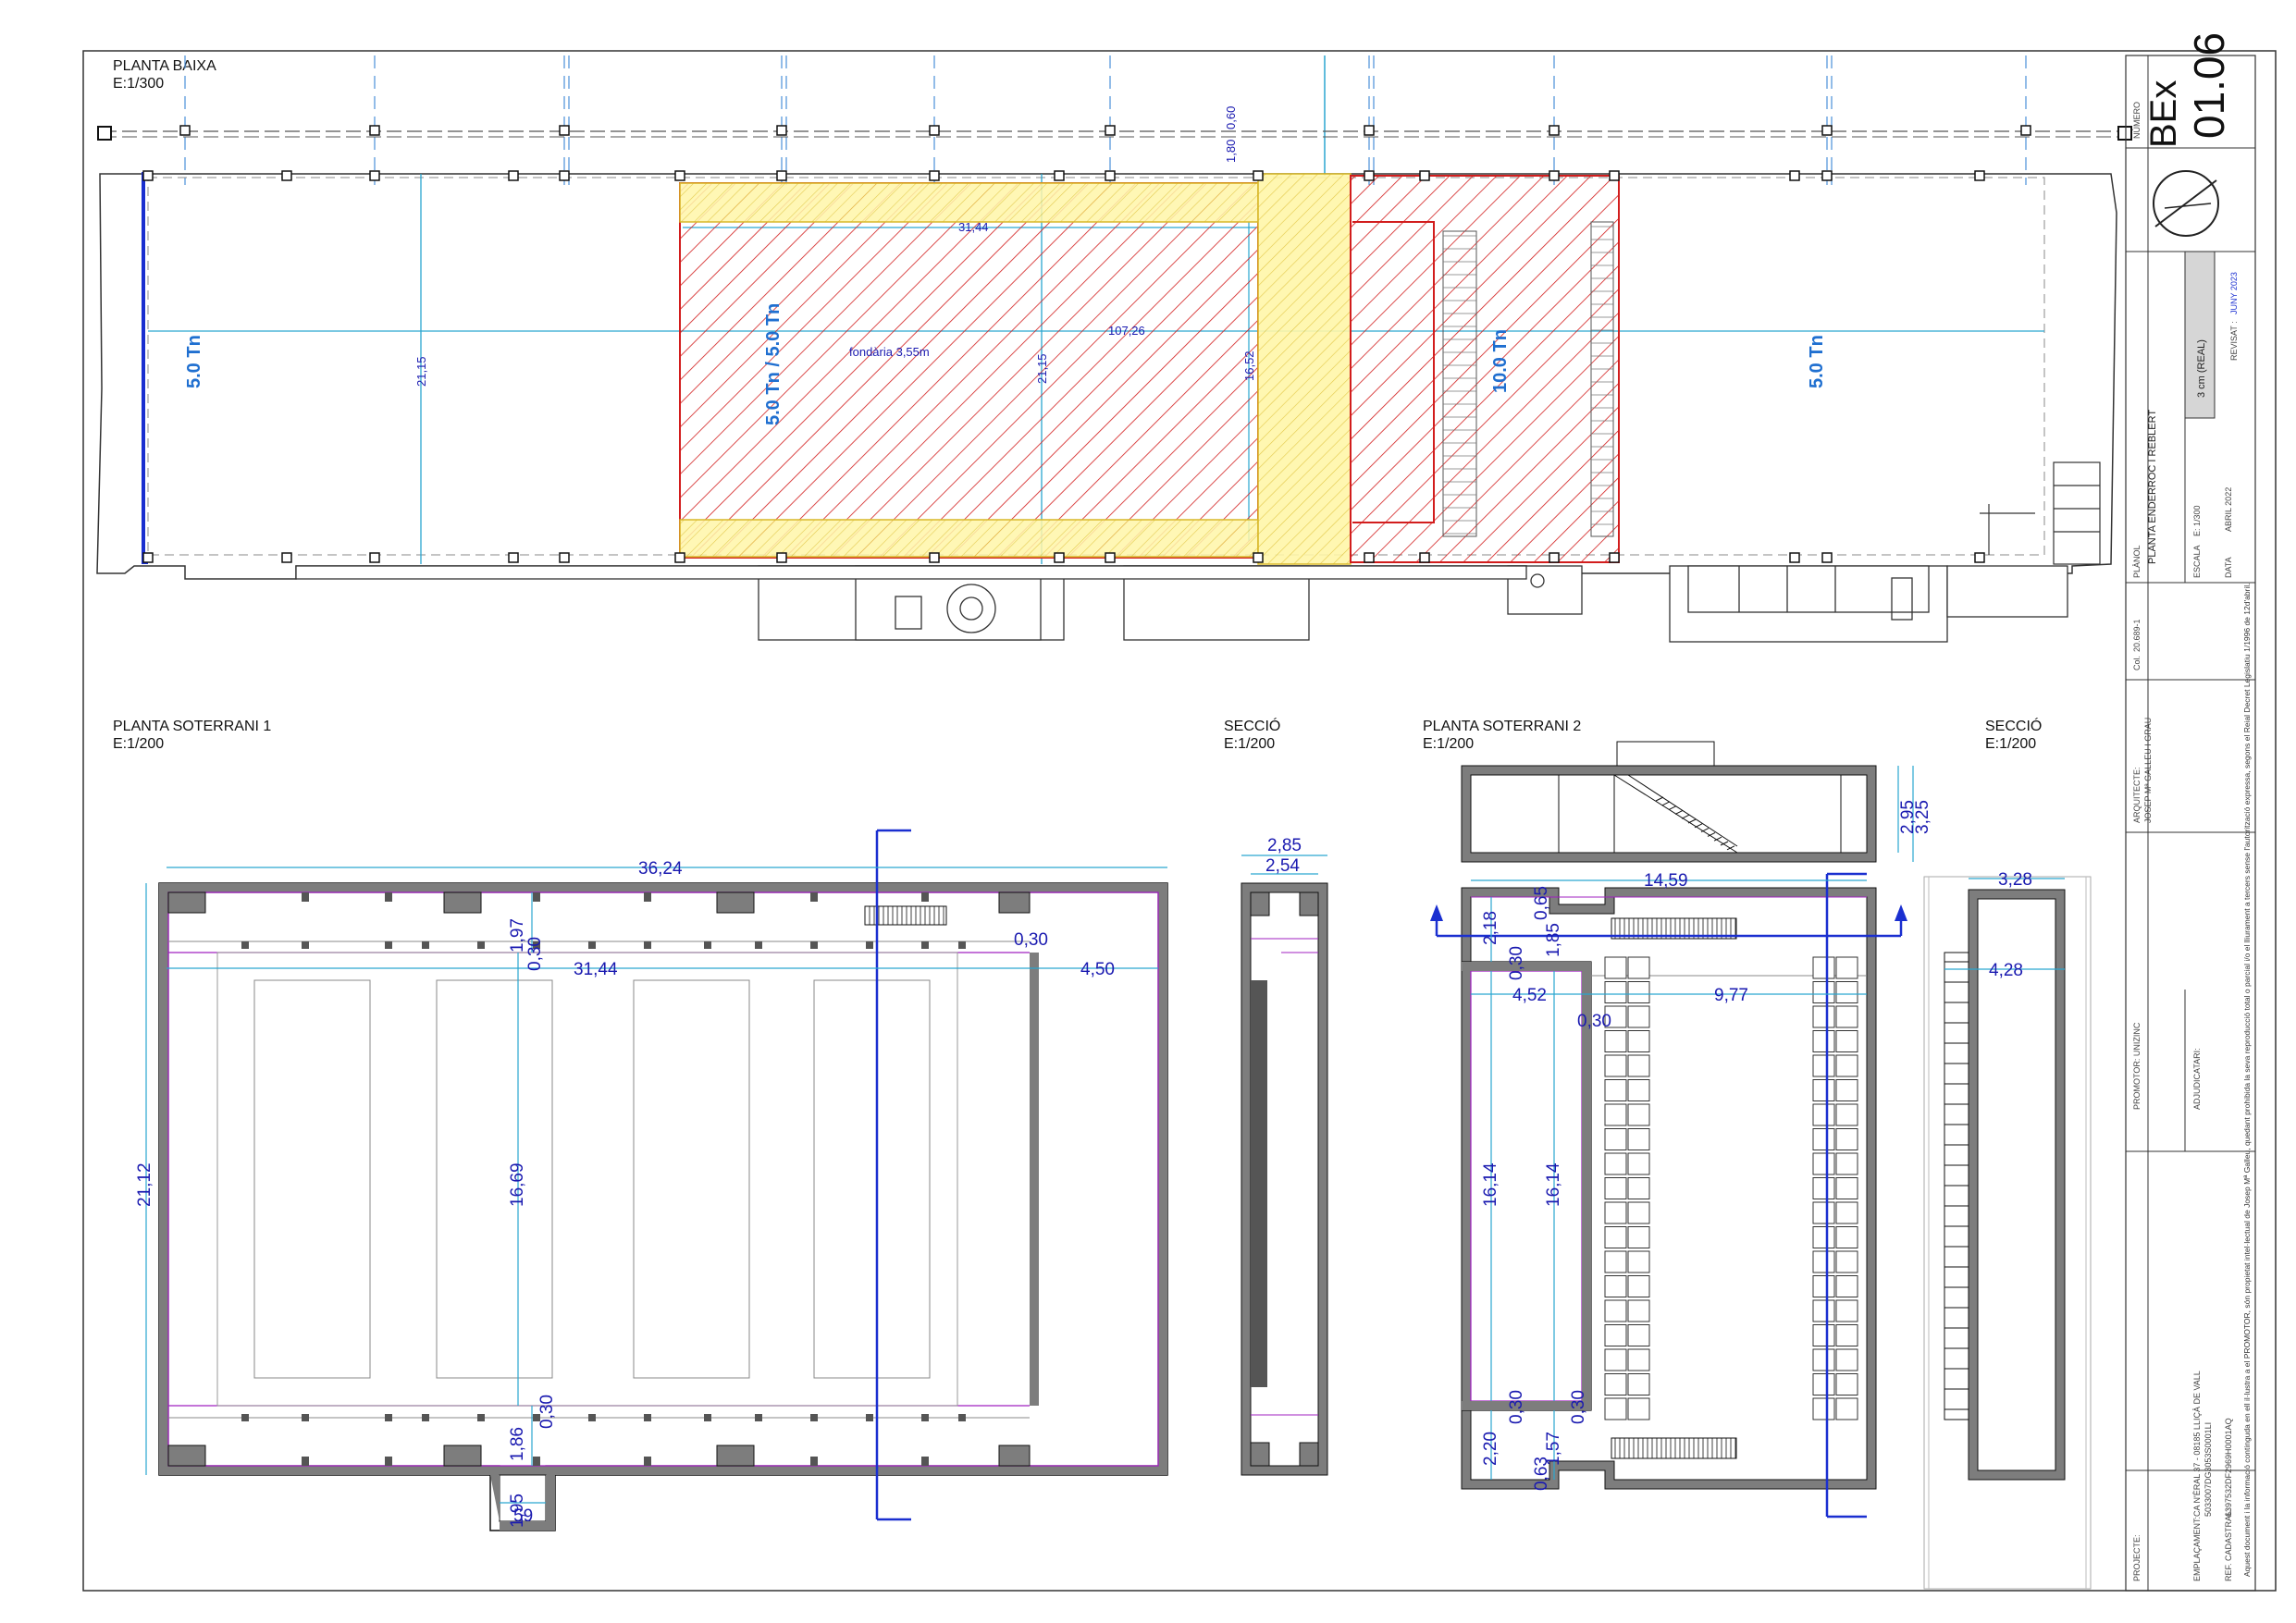  I want to click on grid-lines, so click(1105, 120).